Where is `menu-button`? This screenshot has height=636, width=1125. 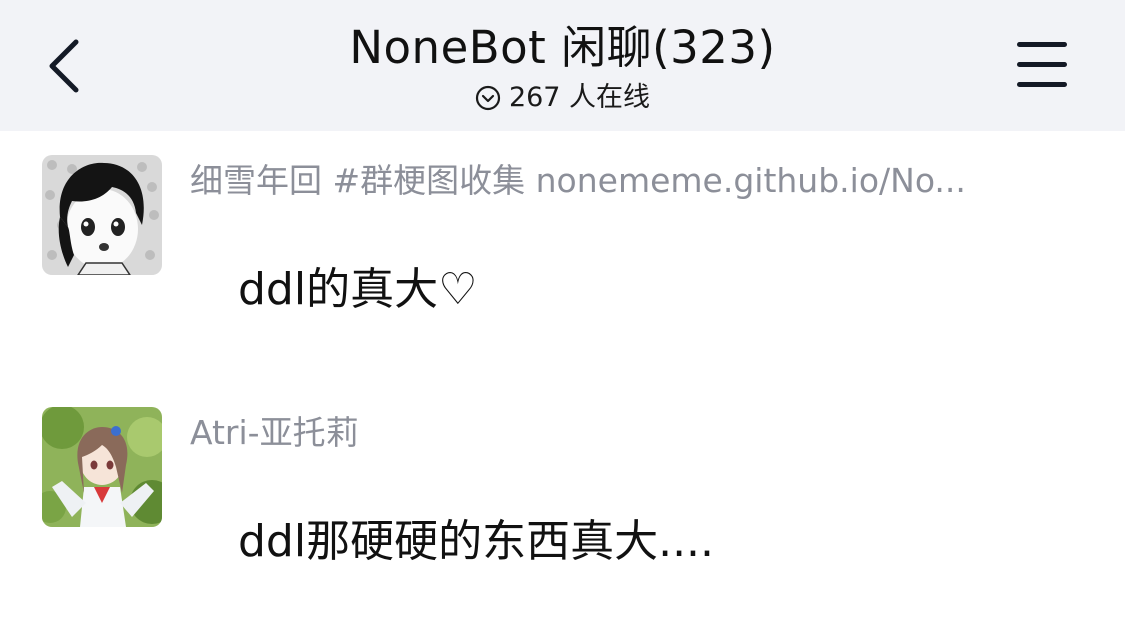 menu-button is located at coordinates (1043, 66).